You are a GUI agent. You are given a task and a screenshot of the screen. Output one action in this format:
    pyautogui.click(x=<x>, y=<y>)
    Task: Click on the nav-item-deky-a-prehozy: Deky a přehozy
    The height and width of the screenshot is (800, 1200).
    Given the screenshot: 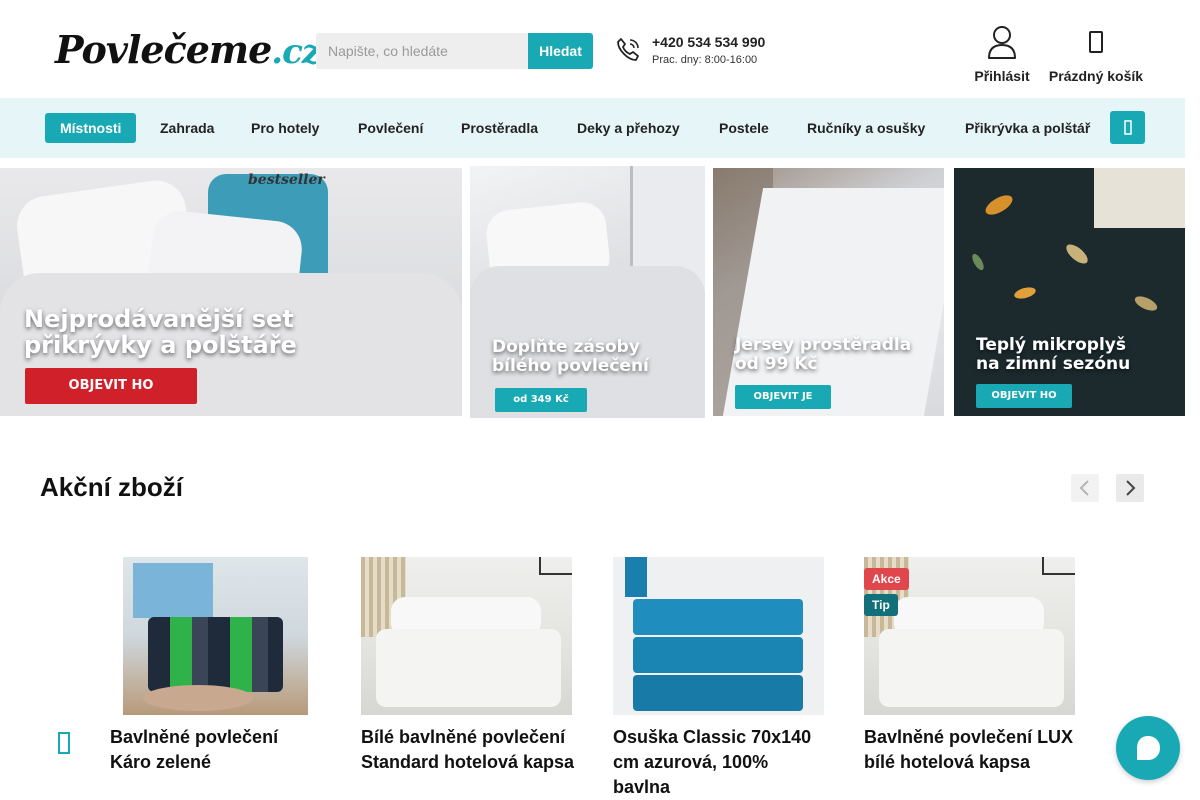 What is the action you would take?
    pyautogui.click(x=628, y=128)
    